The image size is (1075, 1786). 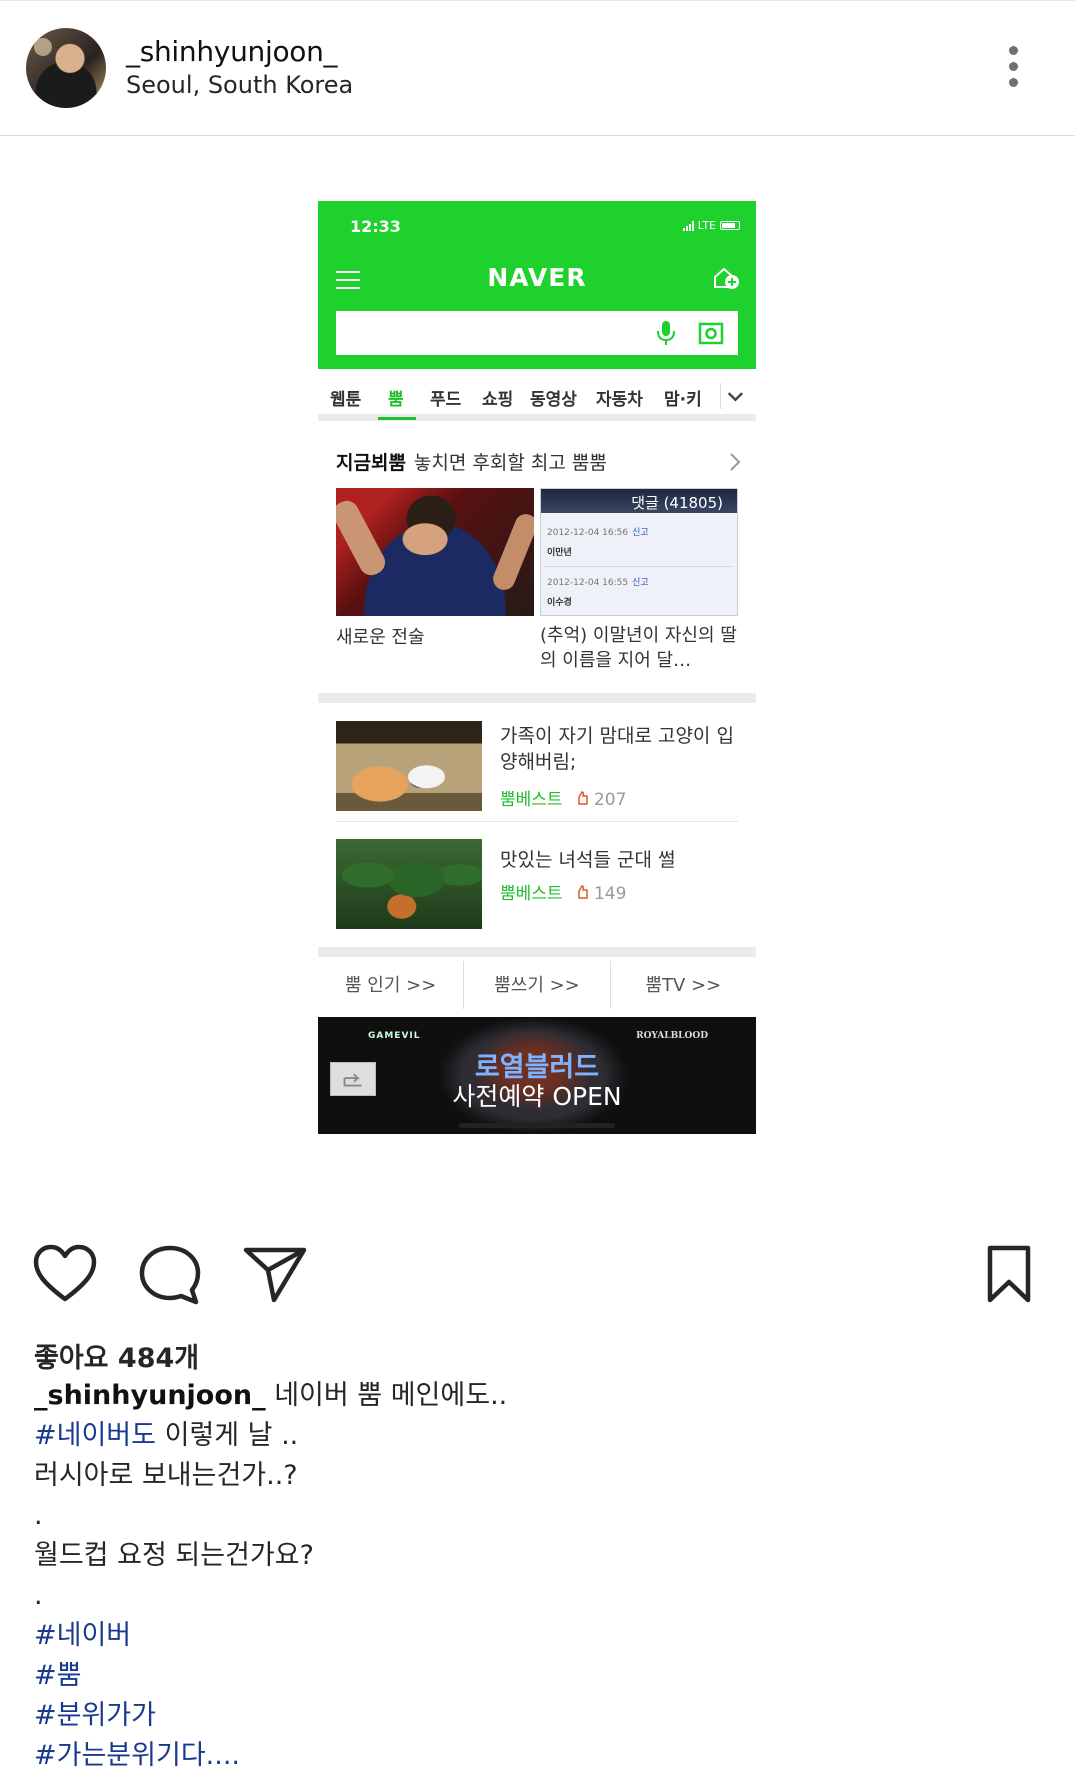 What do you see at coordinates (375, 226) in the screenshot?
I see `status-time: 12:33` at bounding box center [375, 226].